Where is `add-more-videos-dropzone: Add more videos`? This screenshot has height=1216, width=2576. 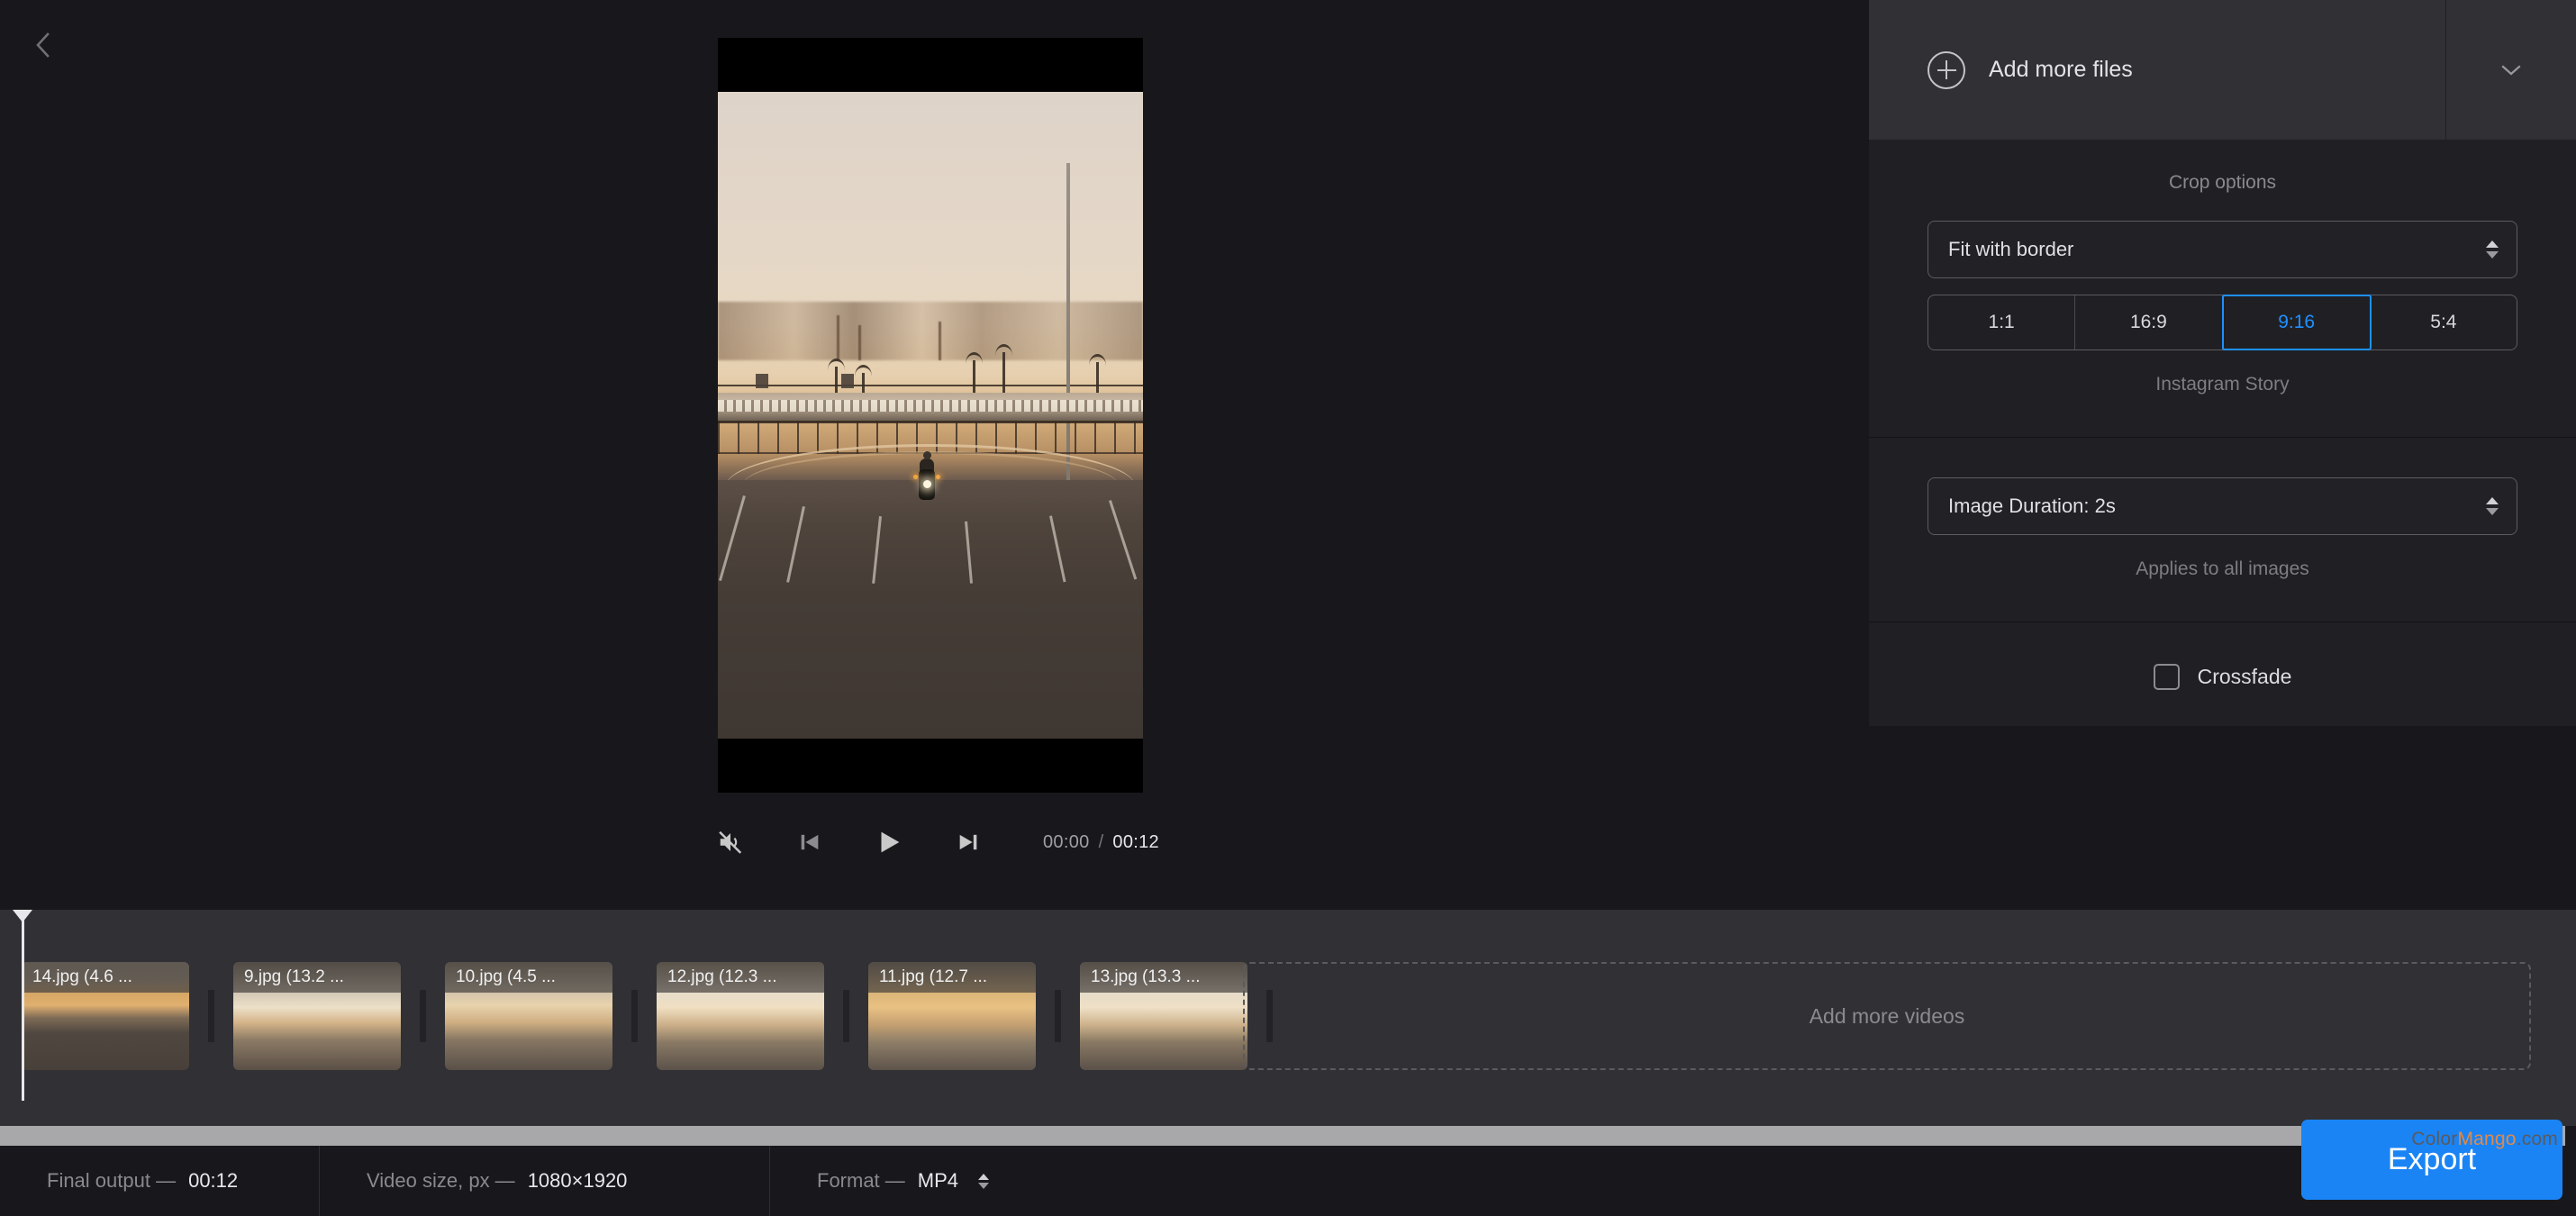 add-more-videos-dropzone: Add more videos is located at coordinates (1887, 1016).